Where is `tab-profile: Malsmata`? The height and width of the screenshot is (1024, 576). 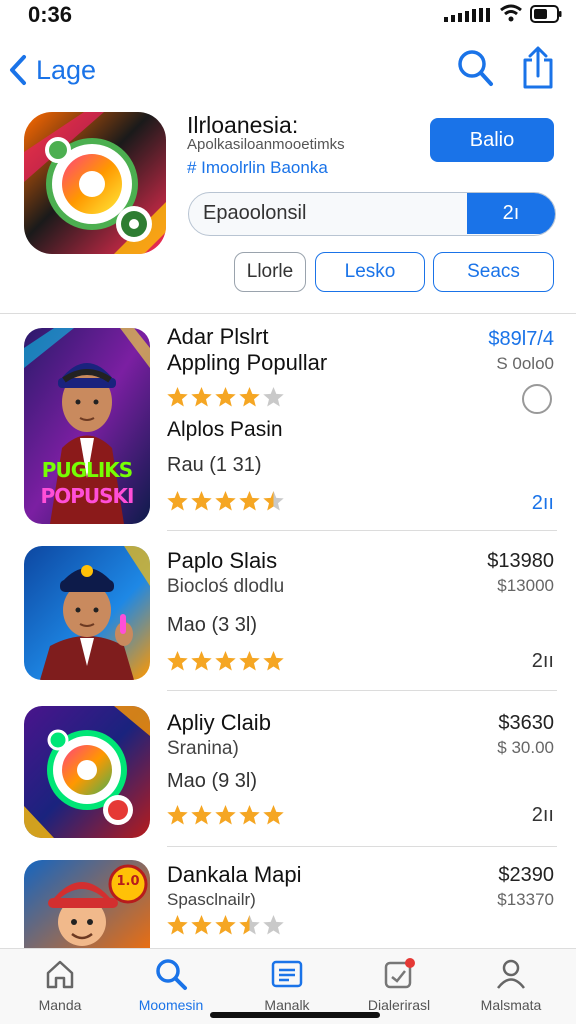
tab-profile: Malsmata is located at coordinates (511, 985).